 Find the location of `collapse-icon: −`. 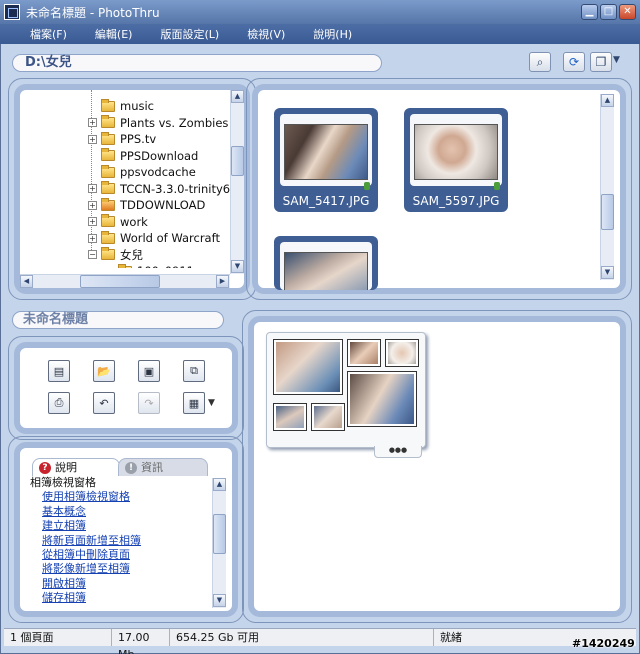

collapse-icon: − is located at coordinates (92, 254).